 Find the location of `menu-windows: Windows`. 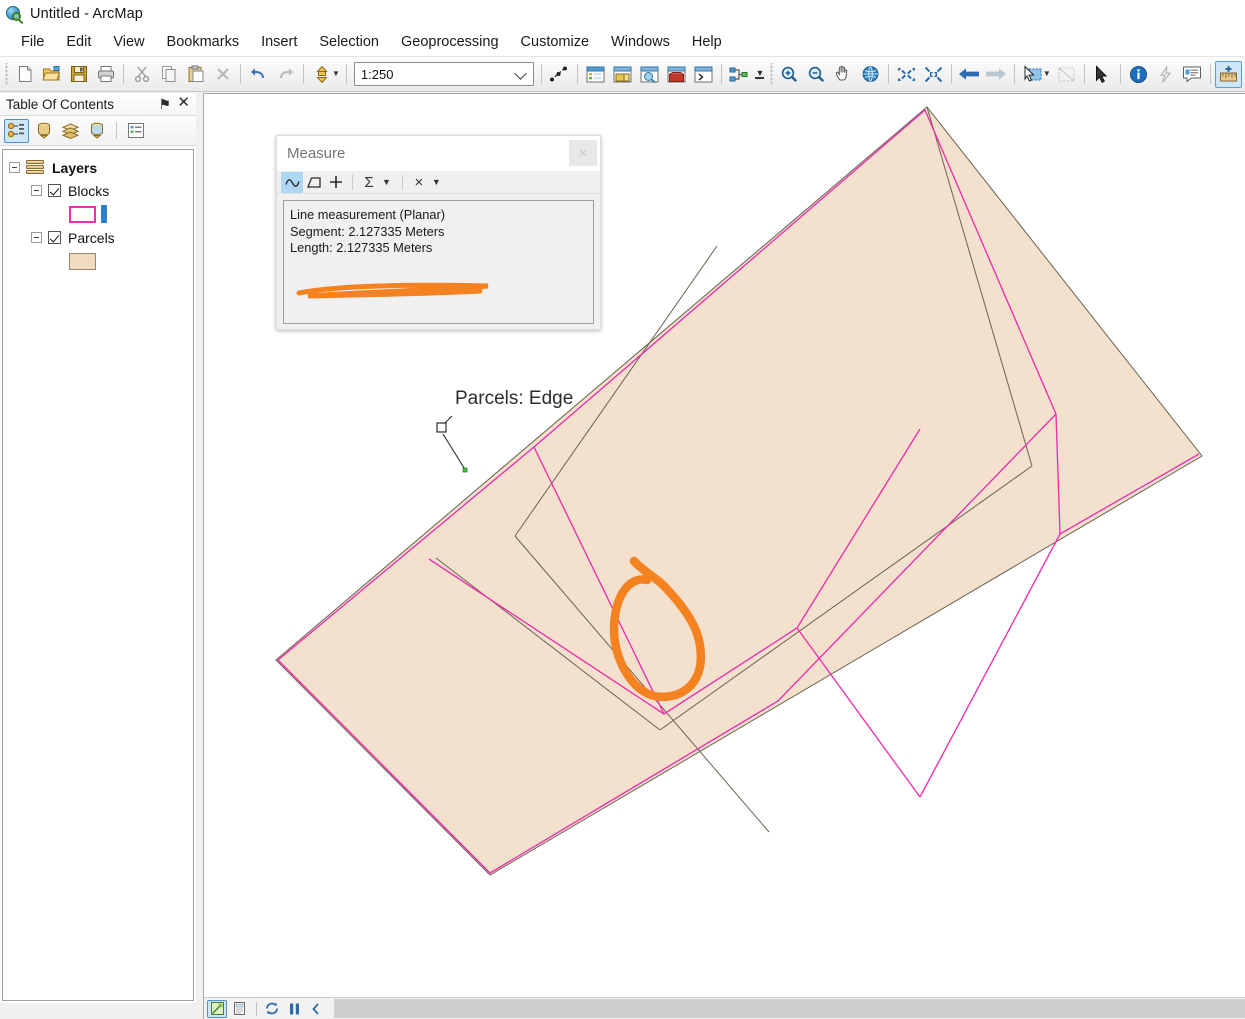

menu-windows: Windows is located at coordinates (640, 42).